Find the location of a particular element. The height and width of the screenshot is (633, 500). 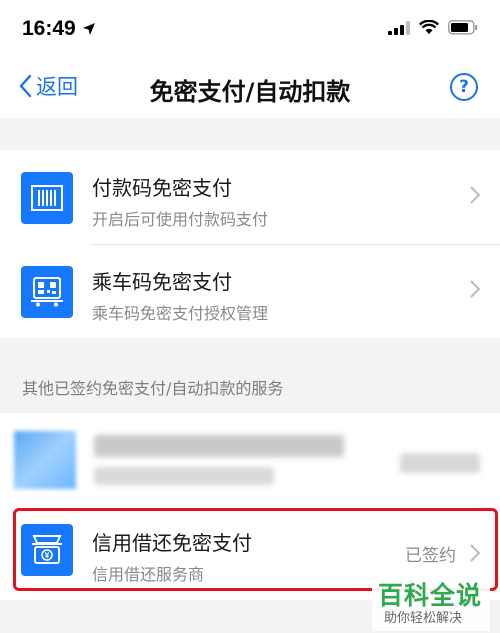

list-item-payment-code: 付款码免密支付 开启后可使用付款码支付 is located at coordinates (250, 197).